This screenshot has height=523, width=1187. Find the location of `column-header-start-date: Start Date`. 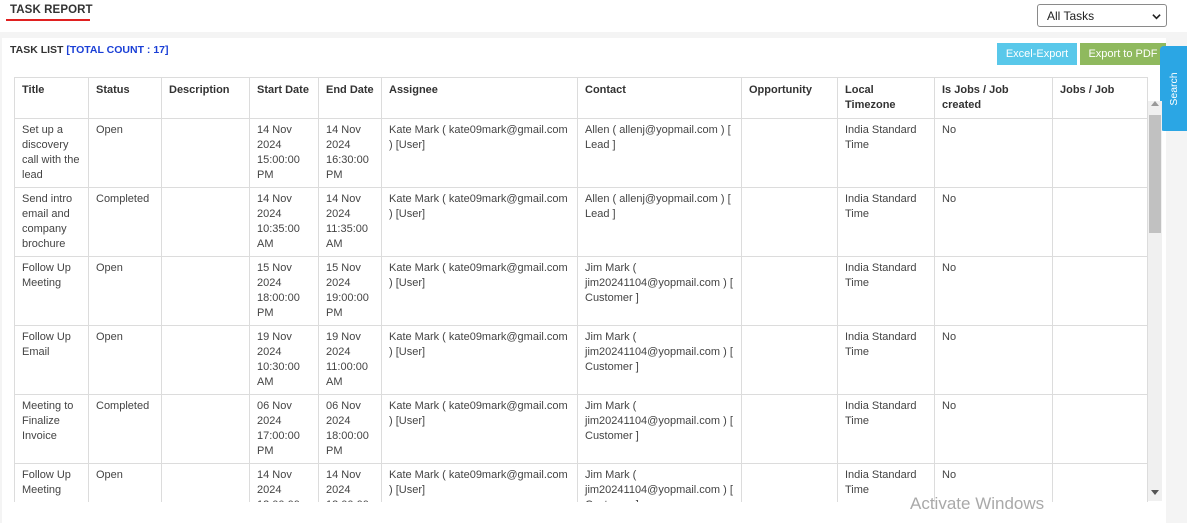

column-header-start-date: Start Date is located at coordinates (284, 98).